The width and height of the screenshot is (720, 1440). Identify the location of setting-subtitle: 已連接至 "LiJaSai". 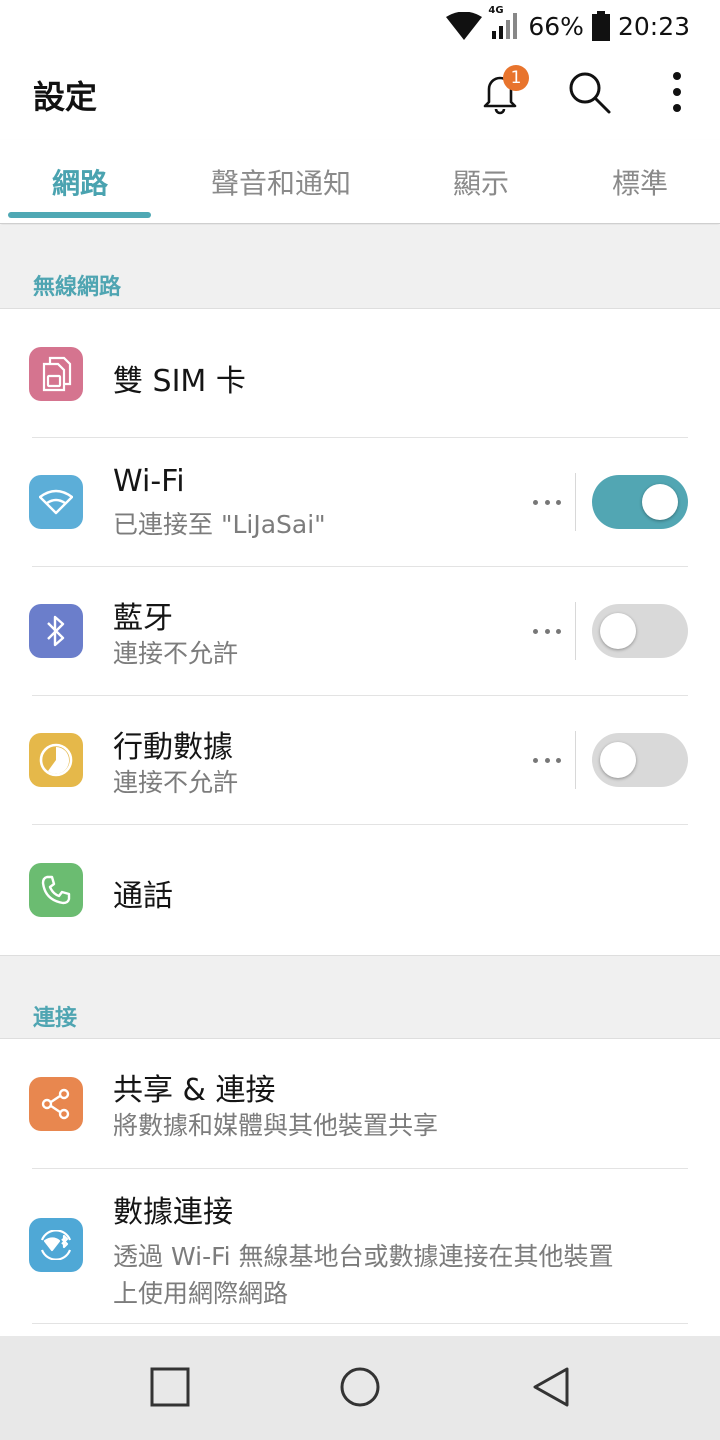
(219, 524).